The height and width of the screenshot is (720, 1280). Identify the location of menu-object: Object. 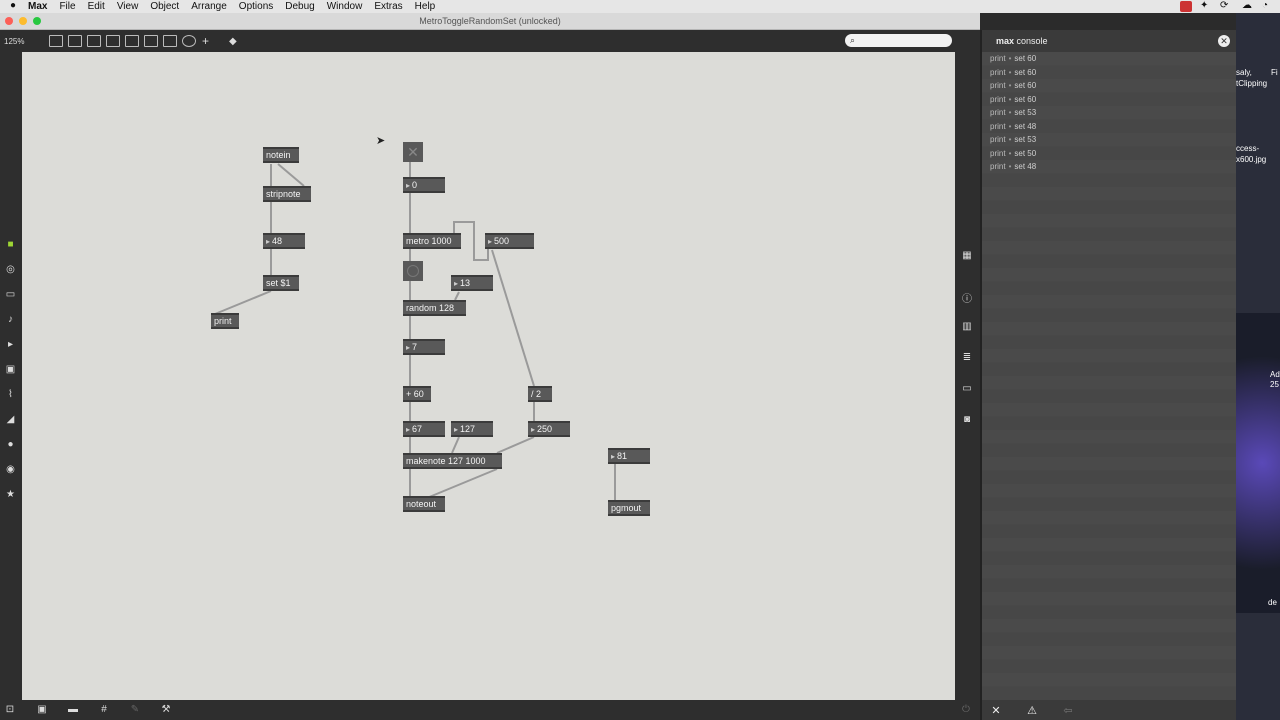
(164, 6).